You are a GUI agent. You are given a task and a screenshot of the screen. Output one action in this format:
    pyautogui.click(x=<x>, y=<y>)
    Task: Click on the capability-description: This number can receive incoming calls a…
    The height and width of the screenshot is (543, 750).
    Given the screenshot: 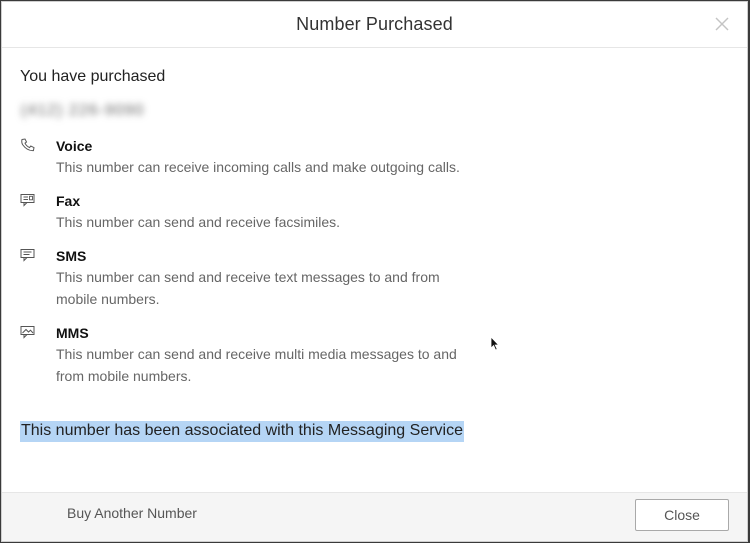 What is the action you would take?
    pyautogui.click(x=258, y=167)
    